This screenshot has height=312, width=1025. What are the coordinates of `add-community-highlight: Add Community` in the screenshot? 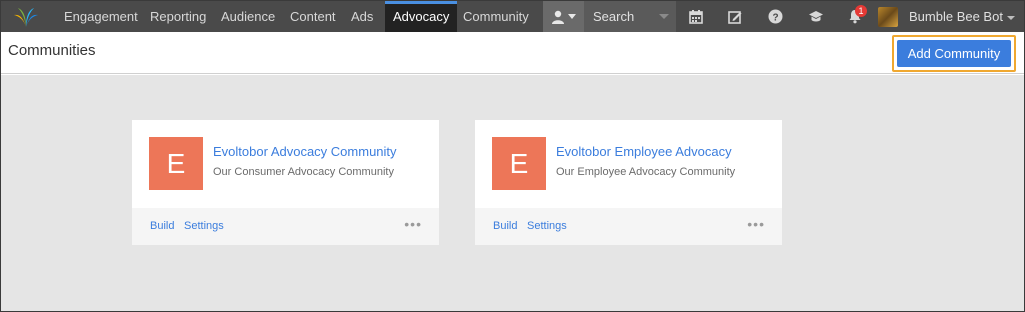 It's located at (954, 53).